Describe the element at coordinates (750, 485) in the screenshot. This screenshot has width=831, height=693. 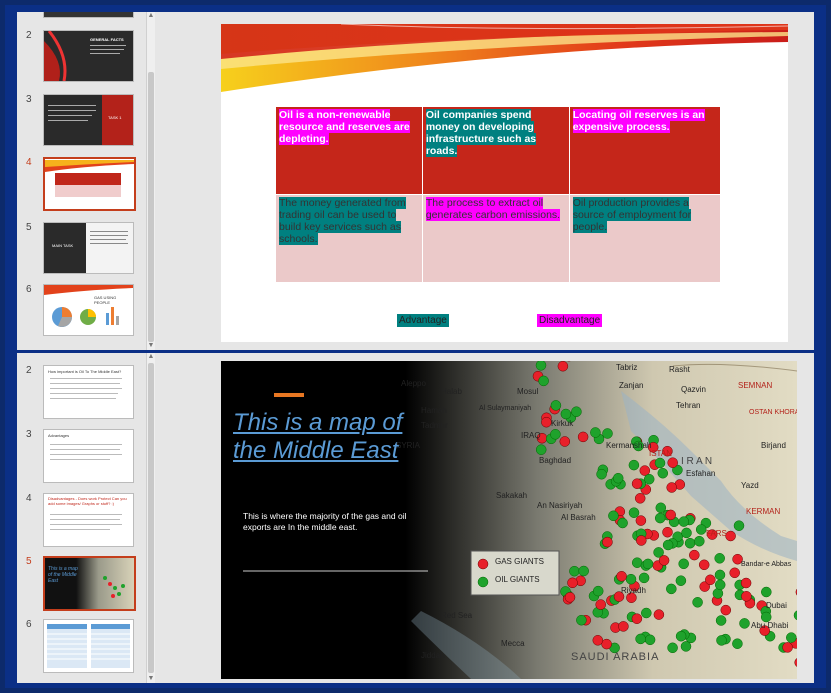
I see `map-place-label: Yazd` at that location.